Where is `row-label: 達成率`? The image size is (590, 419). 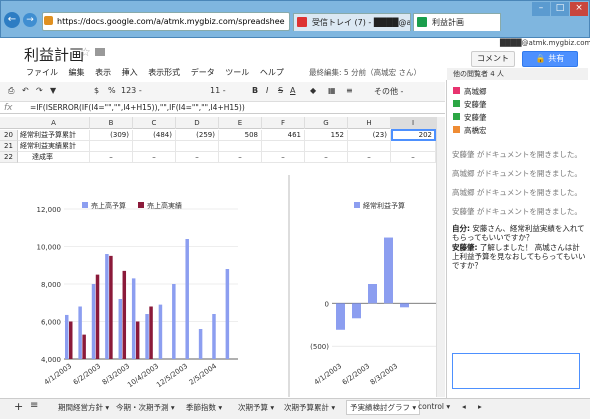
row-label: 達成率 is located at coordinates (54, 157).